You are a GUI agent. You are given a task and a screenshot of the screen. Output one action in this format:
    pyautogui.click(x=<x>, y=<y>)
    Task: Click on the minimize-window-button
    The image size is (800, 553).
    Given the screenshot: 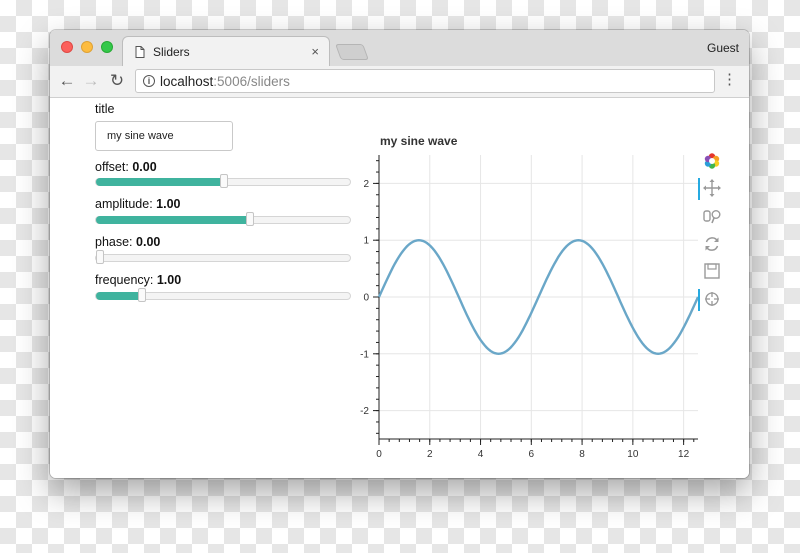 What is the action you would take?
    pyautogui.click(x=87, y=47)
    